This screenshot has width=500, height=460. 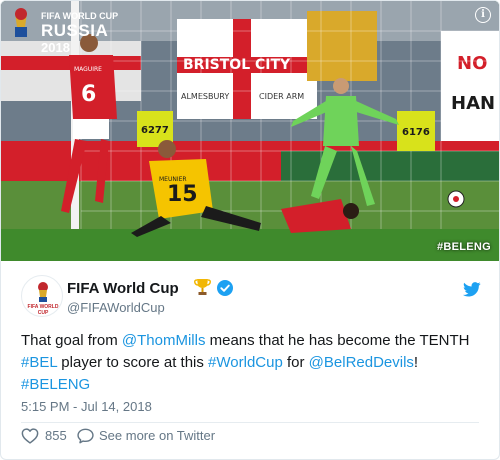 What do you see at coordinates (416, 132) in the screenshot?
I see `steward-number: 6176` at bounding box center [416, 132].